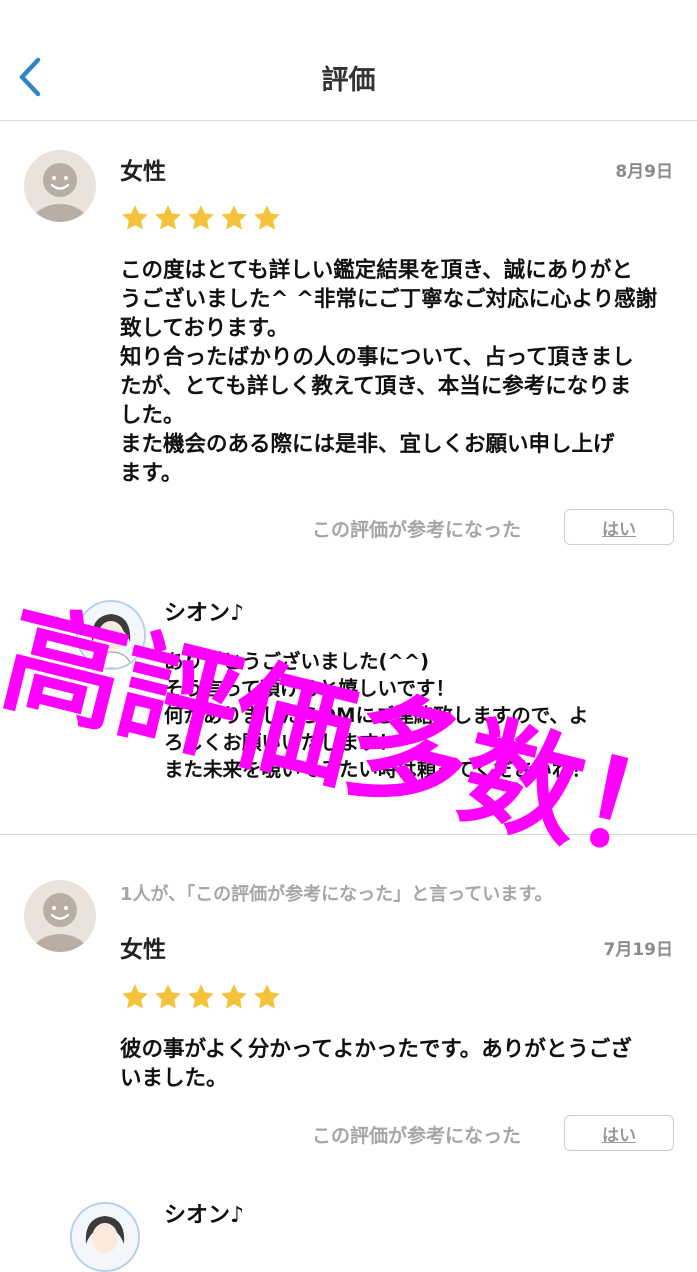  Describe the element at coordinates (376, 1064) in the screenshot. I see `review-text: 彼の事がよく分かってよかったです。ありがとうござ いました。` at that location.